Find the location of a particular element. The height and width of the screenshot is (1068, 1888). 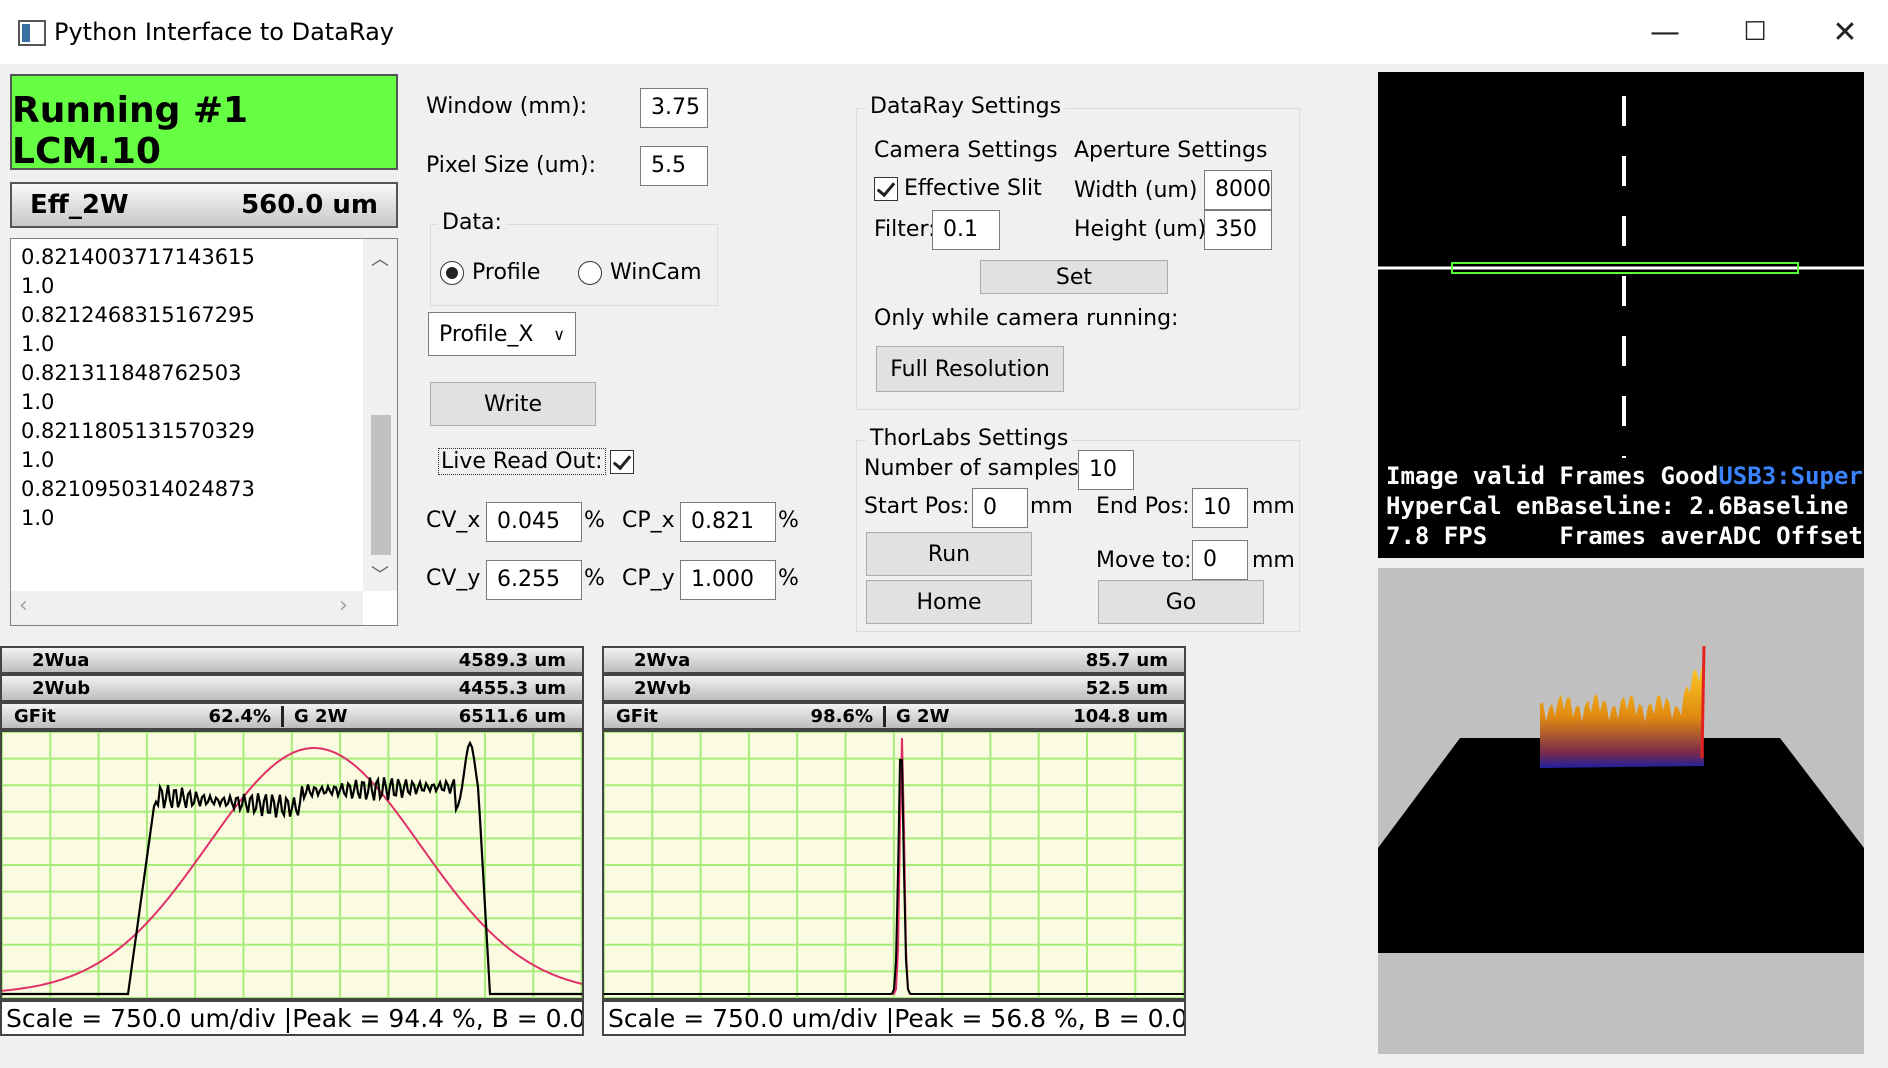

radio-profile: Profile is located at coordinates (490, 272).